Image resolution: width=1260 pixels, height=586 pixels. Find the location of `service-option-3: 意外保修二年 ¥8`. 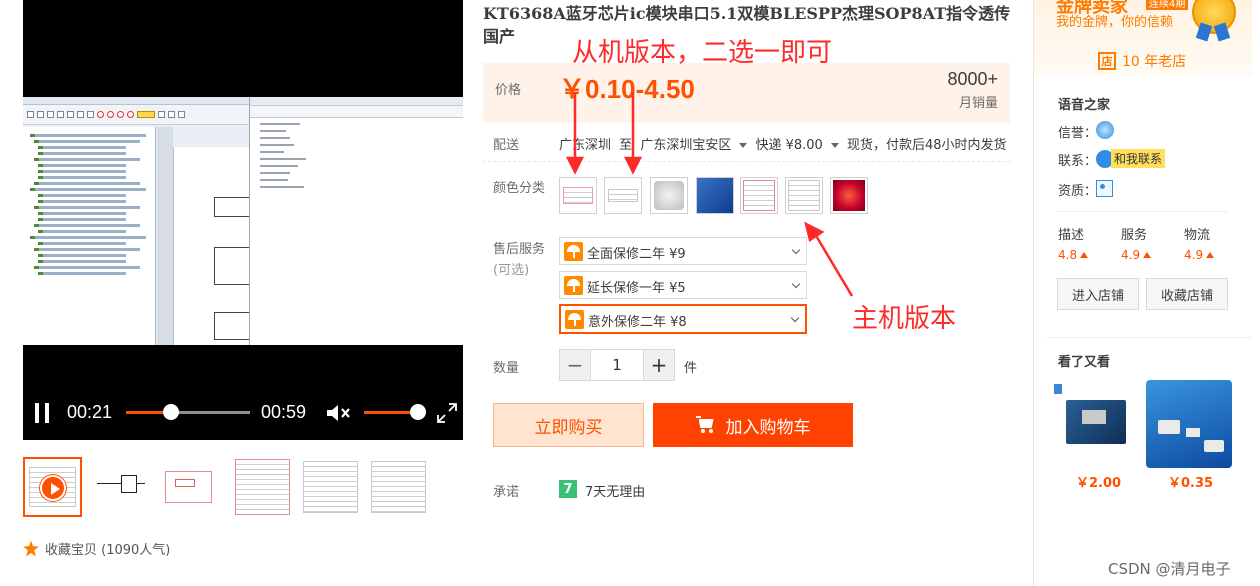

service-option-3: 意外保修二年 ¥8 is located at coordinates (683, 319).